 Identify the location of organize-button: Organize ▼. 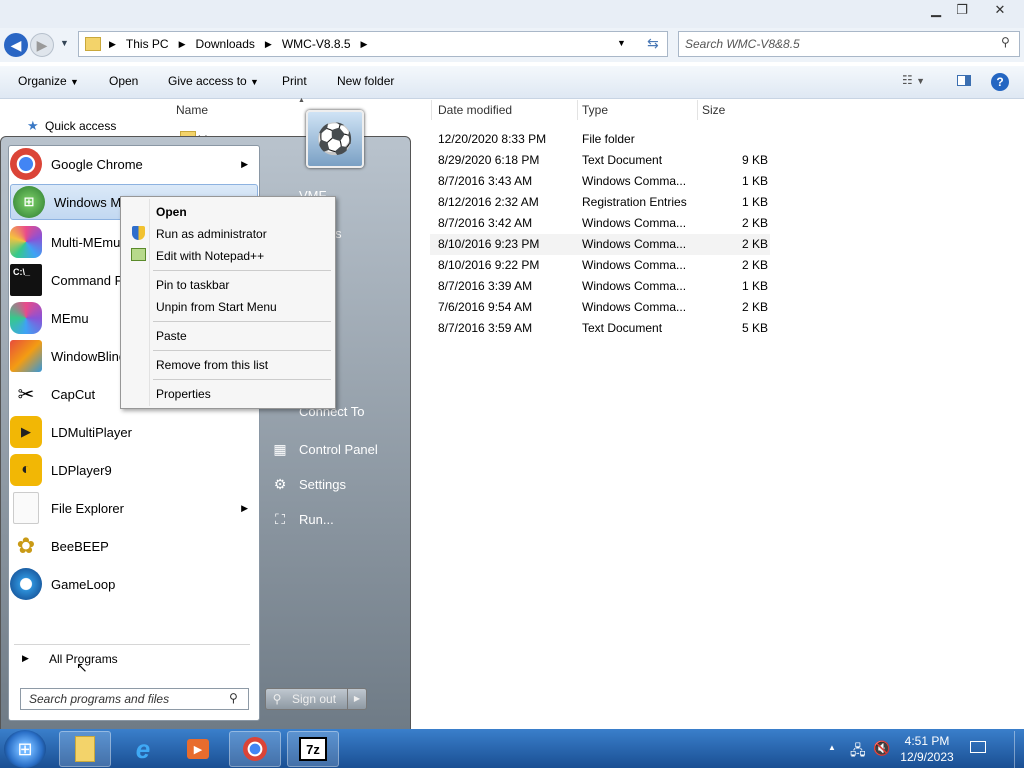
(48, 81).